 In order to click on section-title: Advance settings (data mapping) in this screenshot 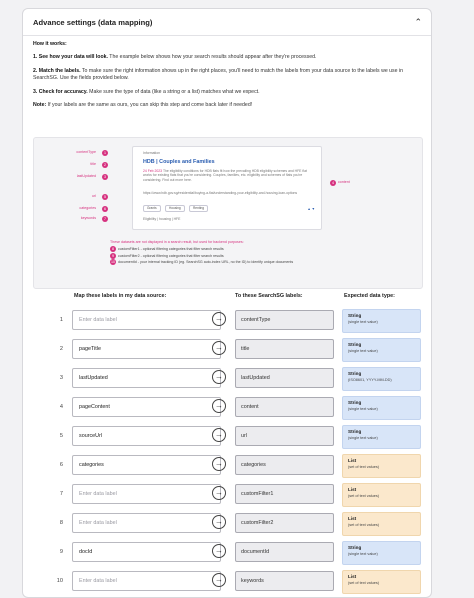, I will do `click(93, 22)`.